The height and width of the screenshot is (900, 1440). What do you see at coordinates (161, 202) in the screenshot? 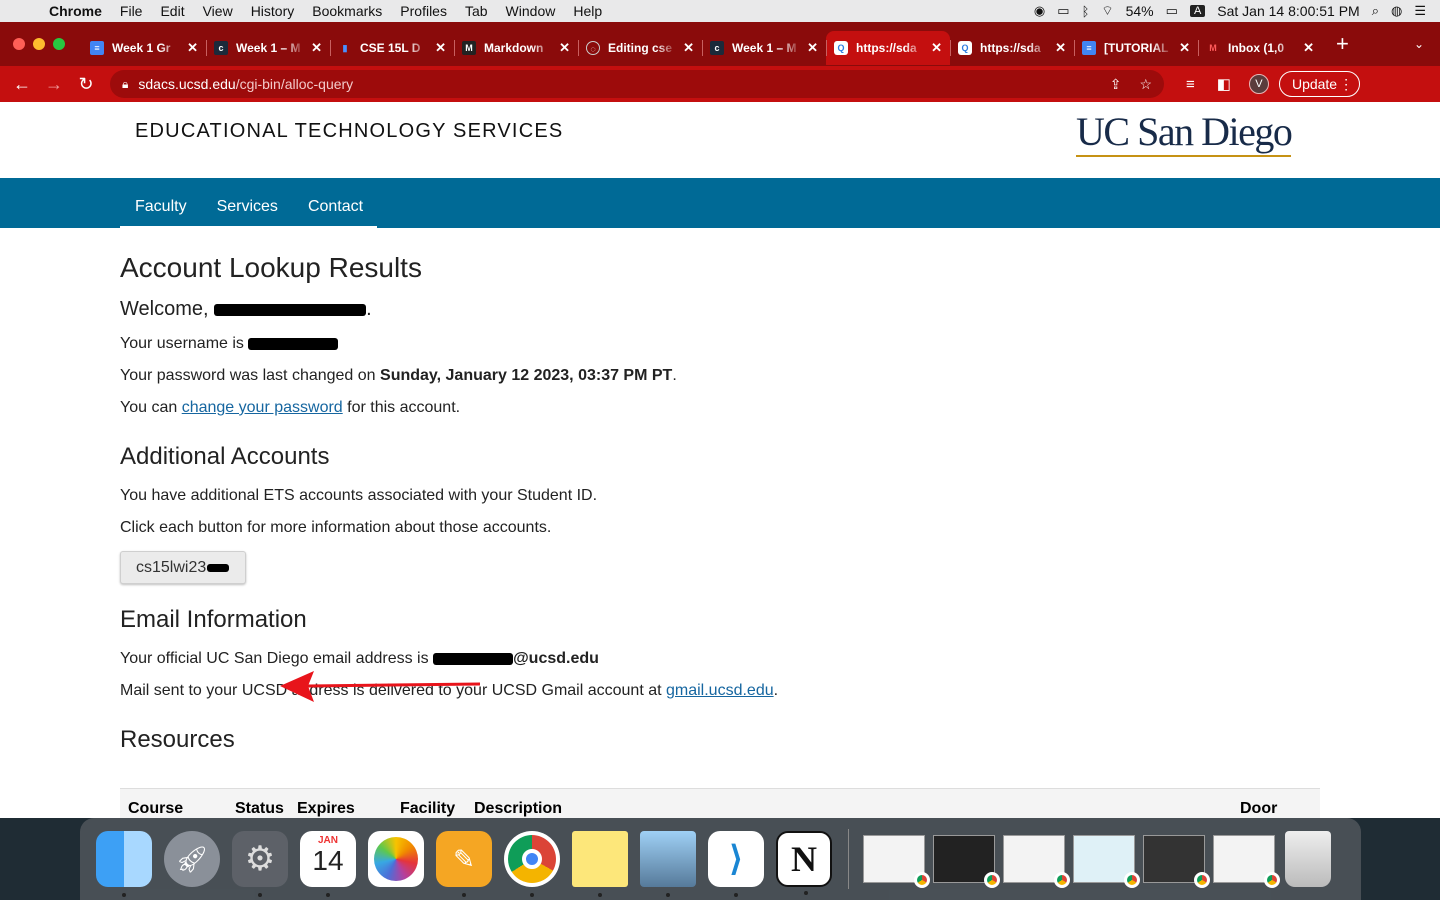
I see `nav-faculty: Faculty` at bounding box center [161, 202].